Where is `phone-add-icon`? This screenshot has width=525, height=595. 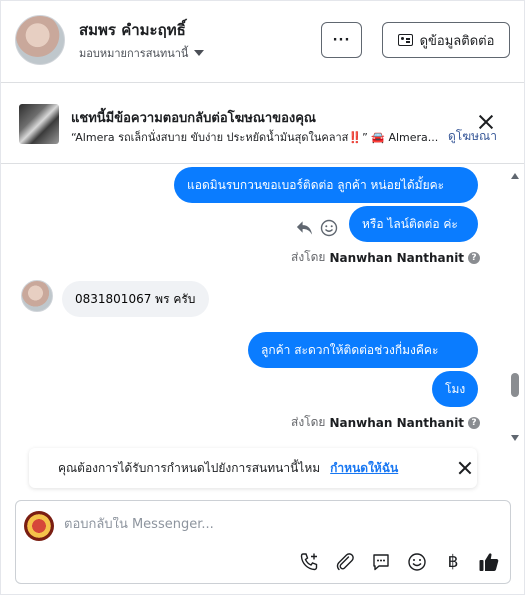
phone-add-icon is located at coordinates (309, 562).